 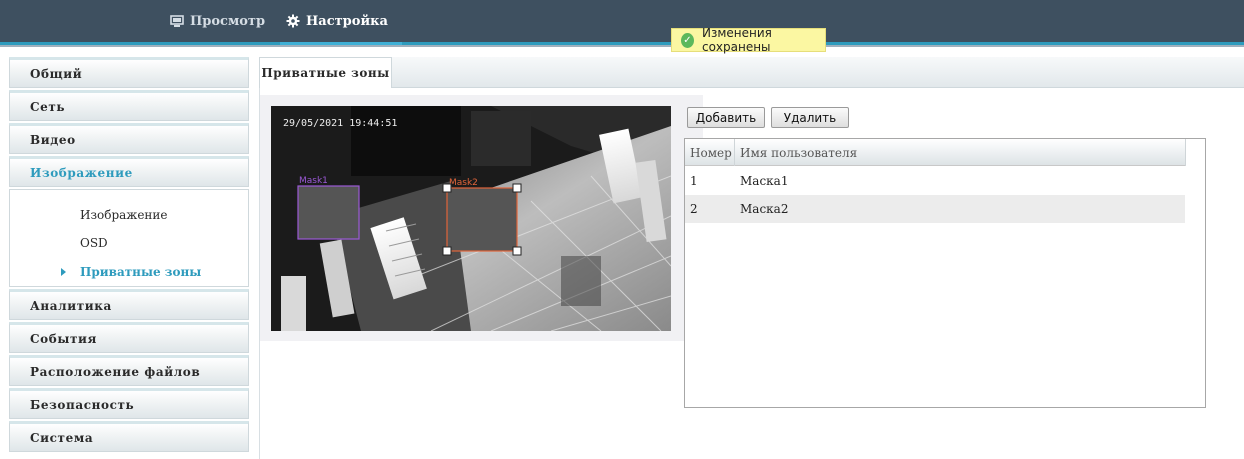 What do you see at coordinates (129, 304) in the screenshot?
I see `sidebar-item-analytics: Аналитика` at bounding box center [129, 304].